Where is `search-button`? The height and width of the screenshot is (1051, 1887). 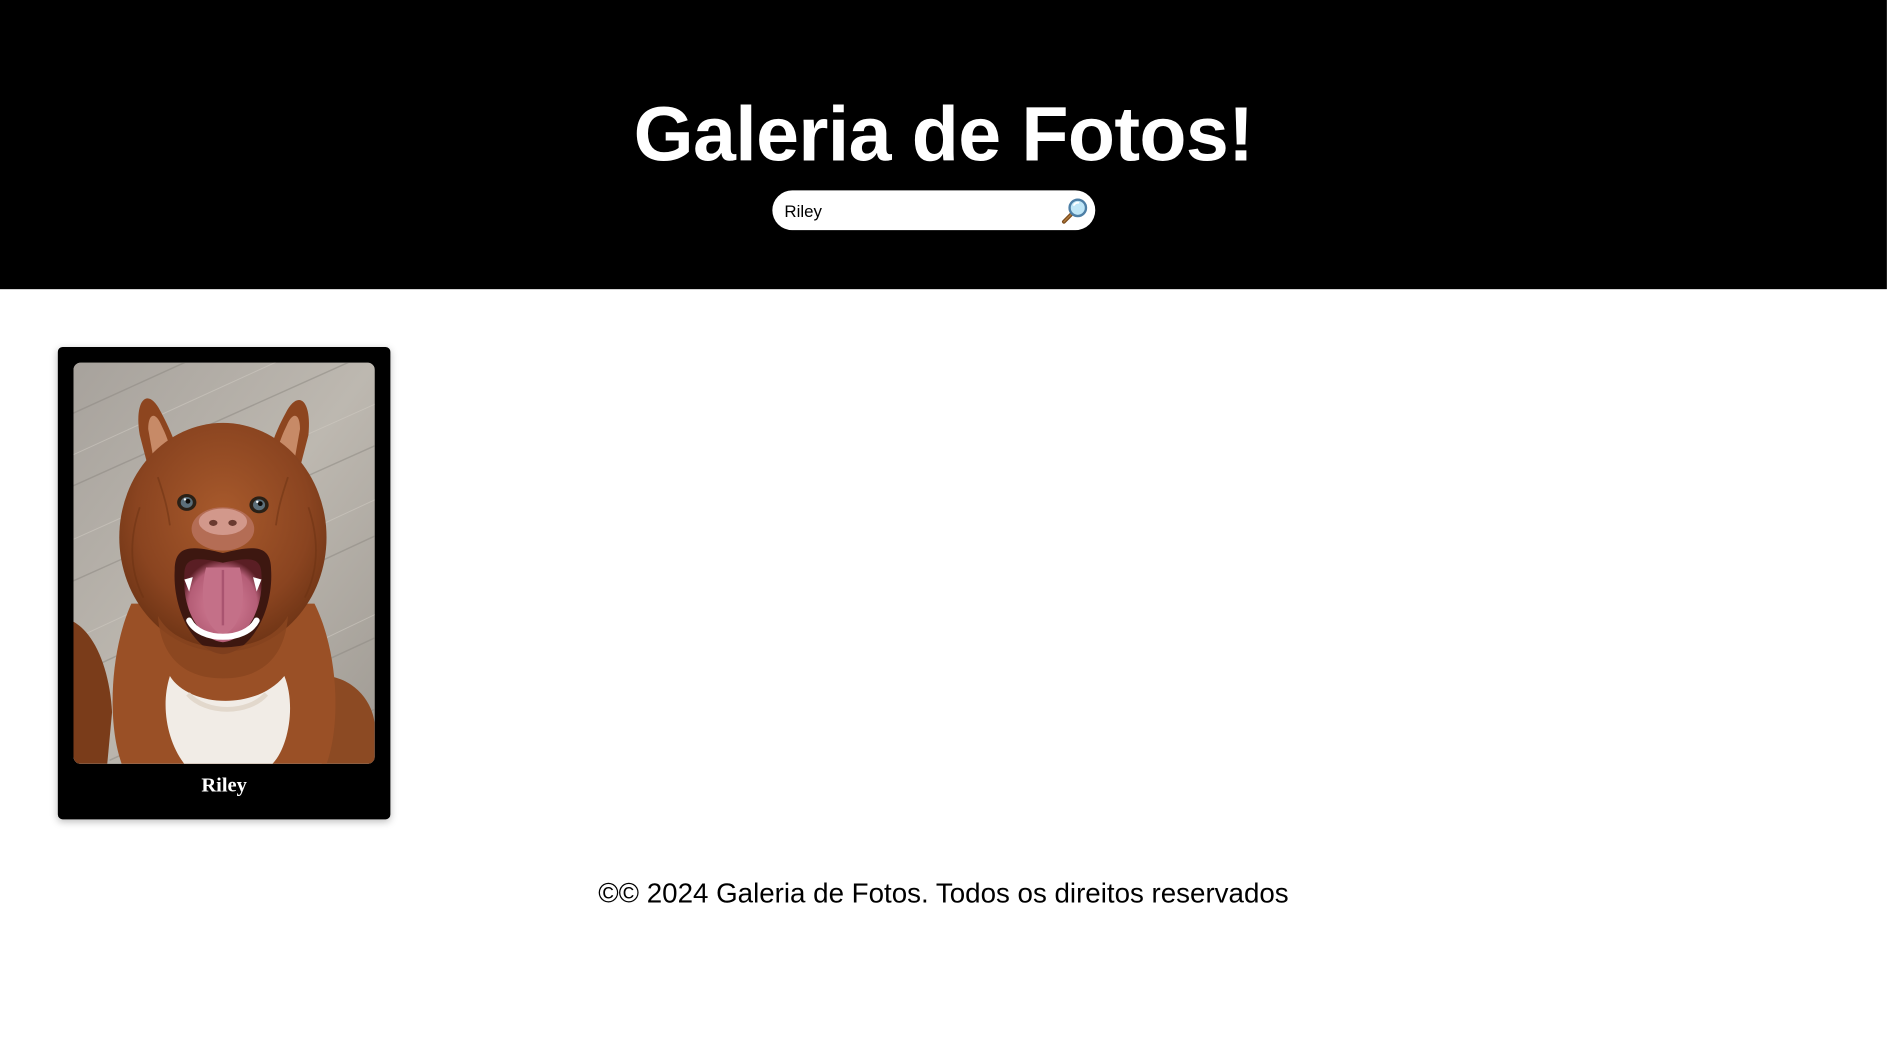 search-button is located at coordinates (1074, 210).